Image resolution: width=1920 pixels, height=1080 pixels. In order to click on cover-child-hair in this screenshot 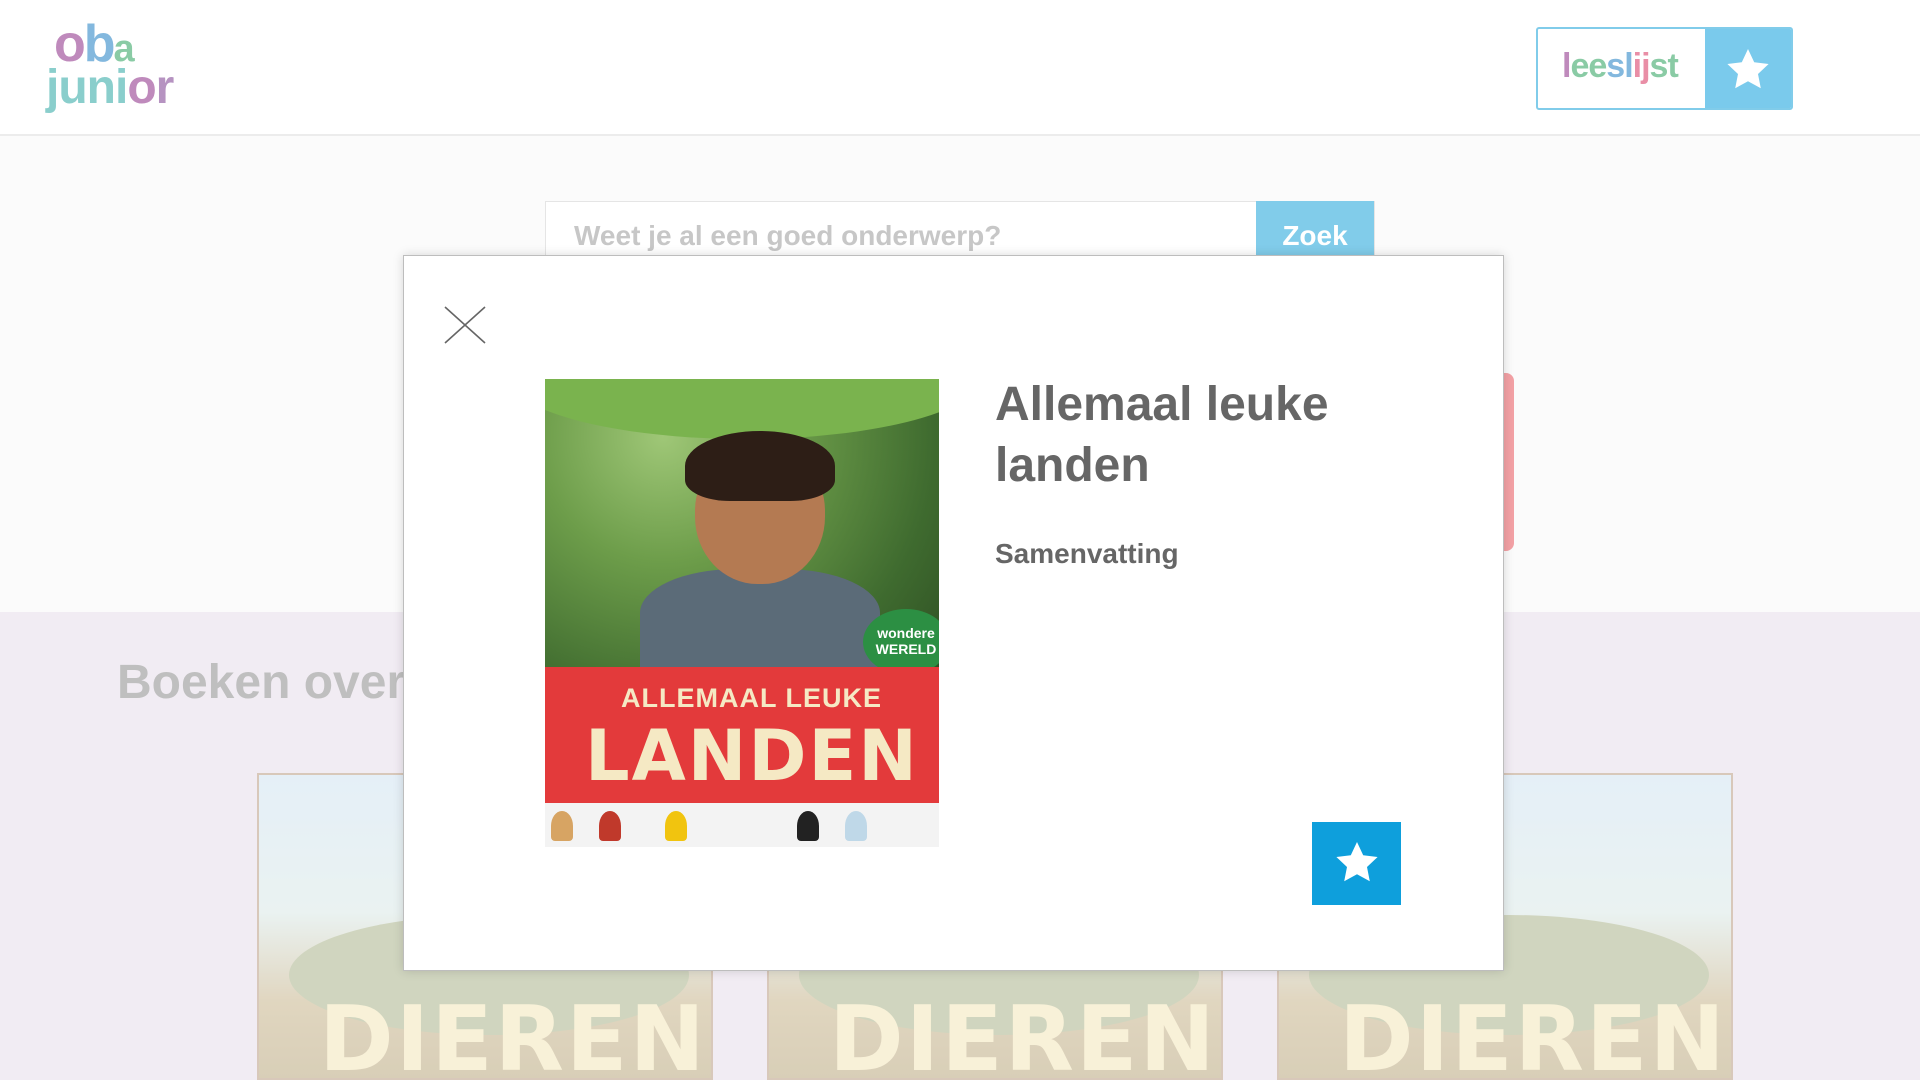, I will do `click(760, 466)`.